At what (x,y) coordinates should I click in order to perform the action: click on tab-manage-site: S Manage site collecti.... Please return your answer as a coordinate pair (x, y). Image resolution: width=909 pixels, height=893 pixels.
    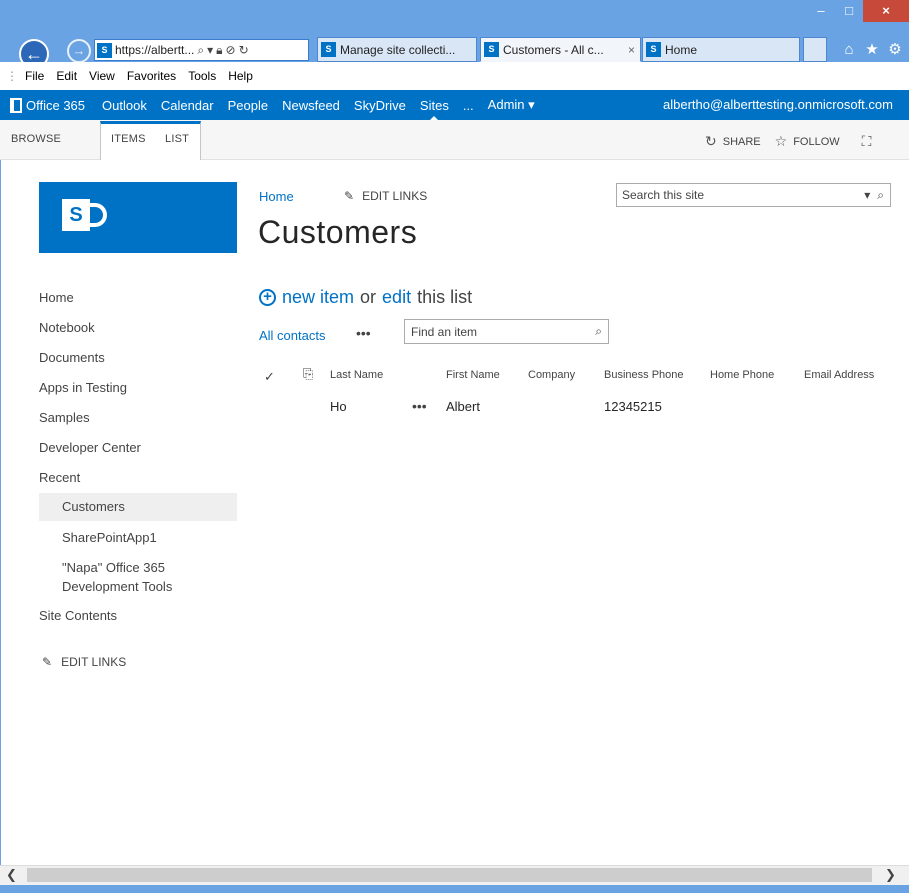
    Looking at the image, I should click on (397, 49).